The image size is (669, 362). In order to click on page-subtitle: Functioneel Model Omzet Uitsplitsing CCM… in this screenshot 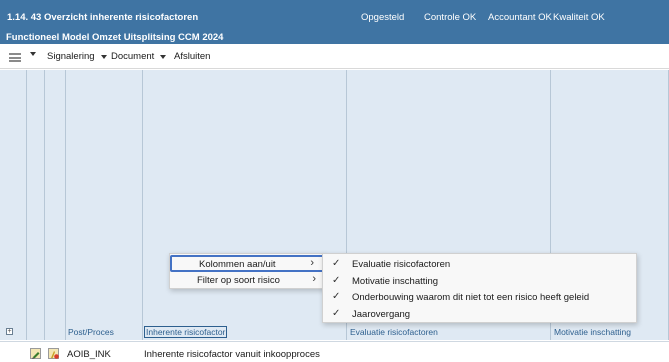, I will do `click(115, 37)`.